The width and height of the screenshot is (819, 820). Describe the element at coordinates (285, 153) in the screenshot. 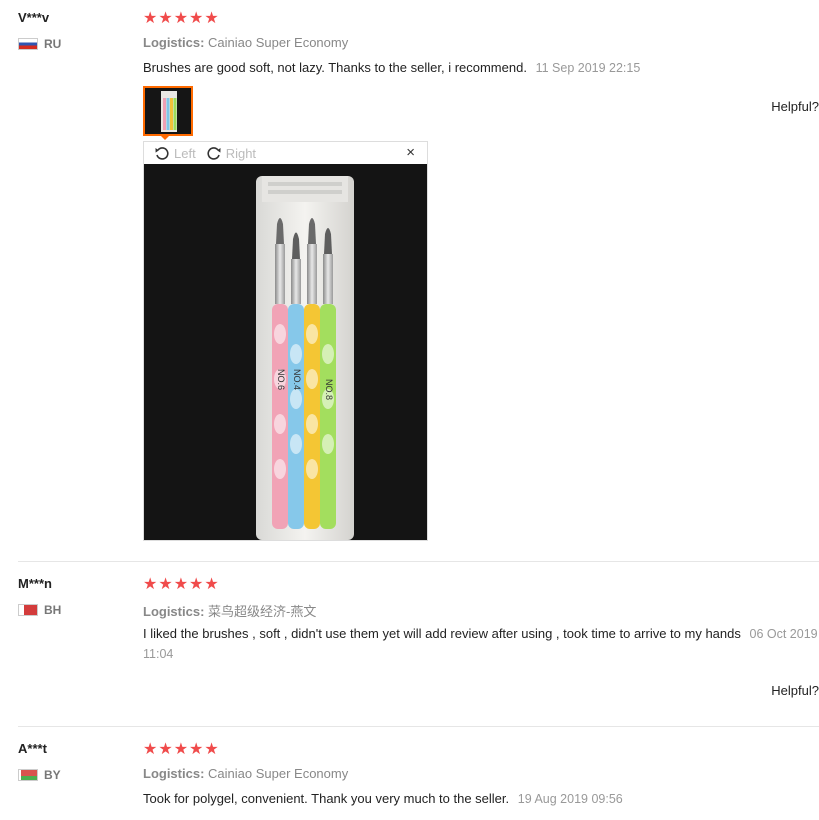

I see `photo-viewer-toolbar: Left Right ×` at that location.